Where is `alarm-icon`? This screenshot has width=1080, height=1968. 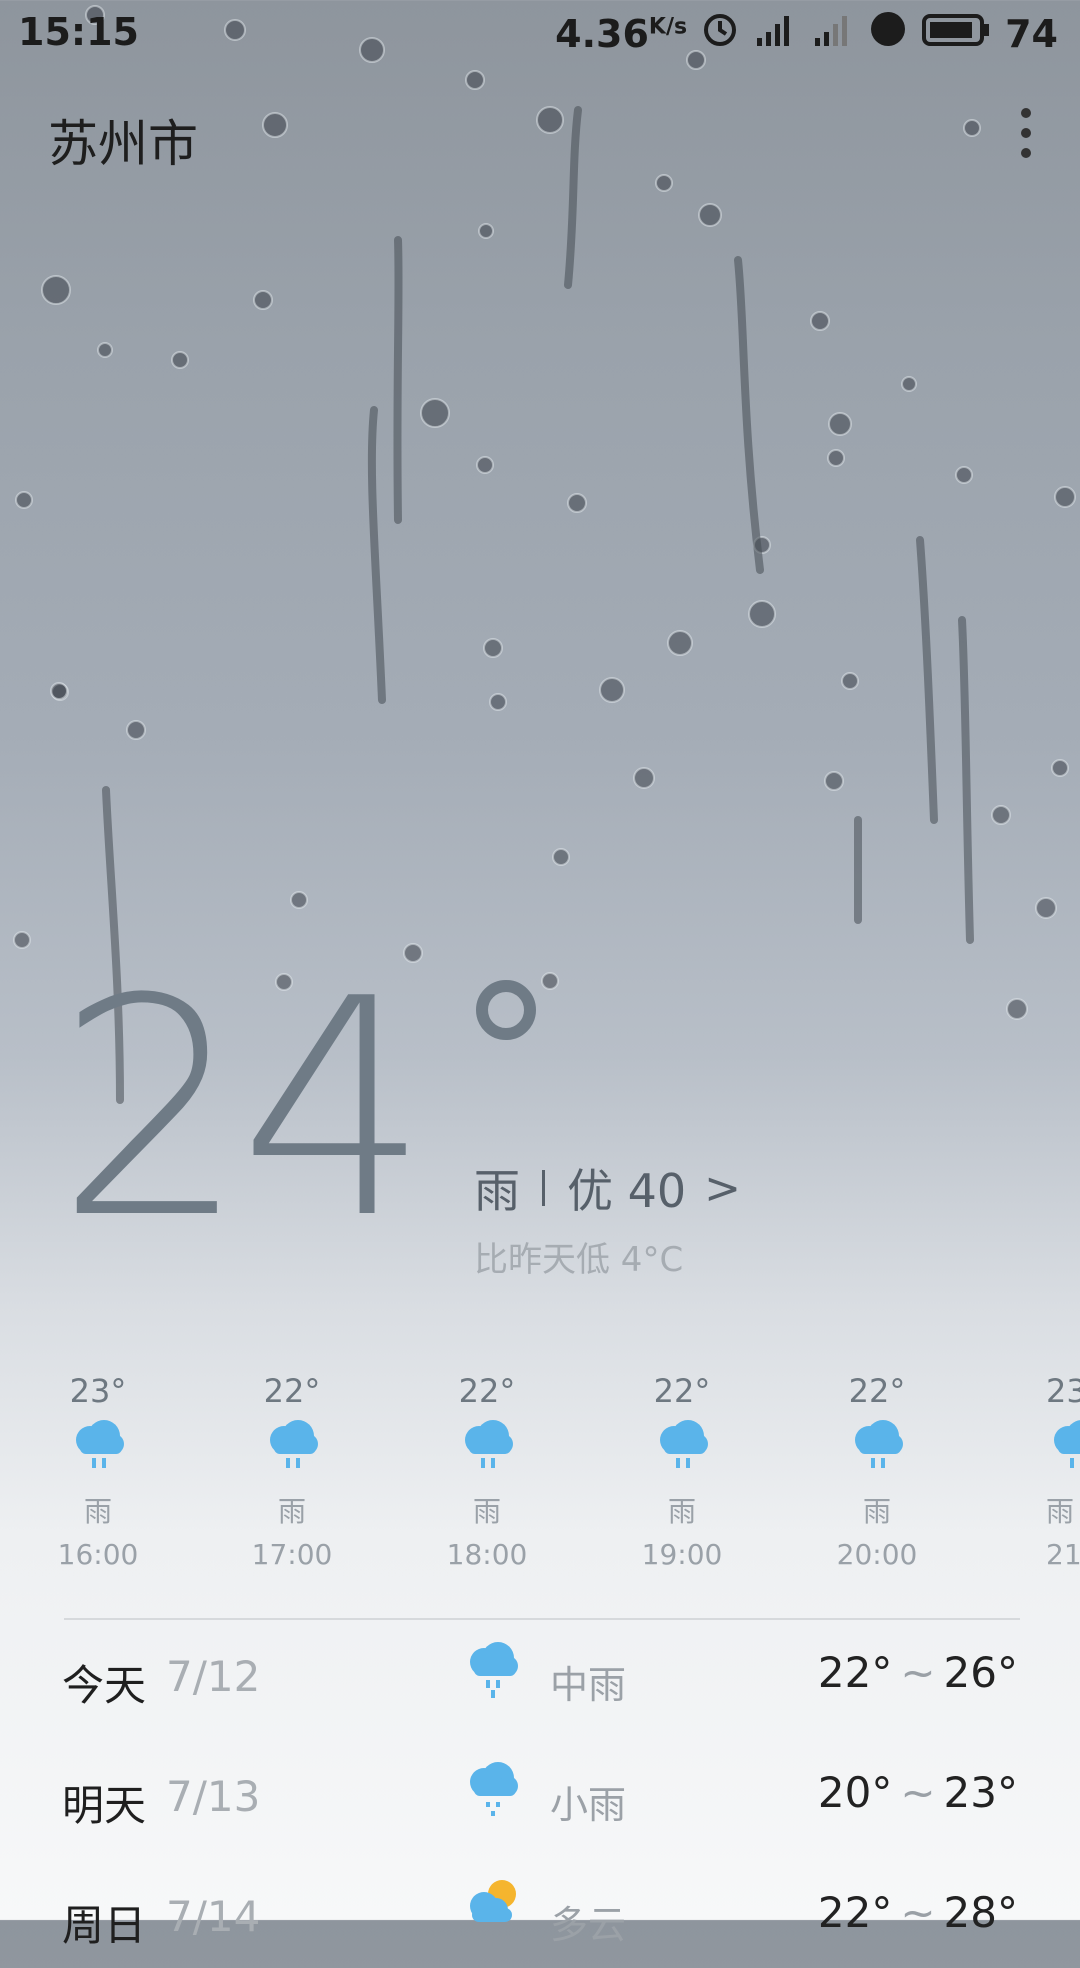 alarm-icon is located at coordinates (720, 33).